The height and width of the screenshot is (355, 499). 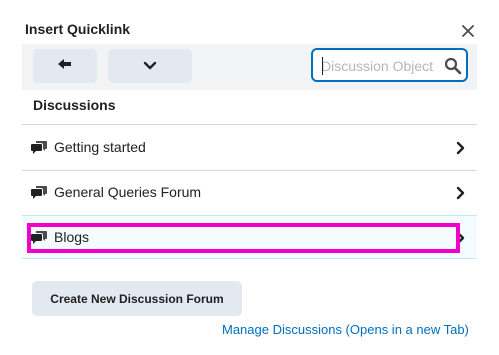 I want to click on list-item-selected: Blogs, so click(x=249, y=237).